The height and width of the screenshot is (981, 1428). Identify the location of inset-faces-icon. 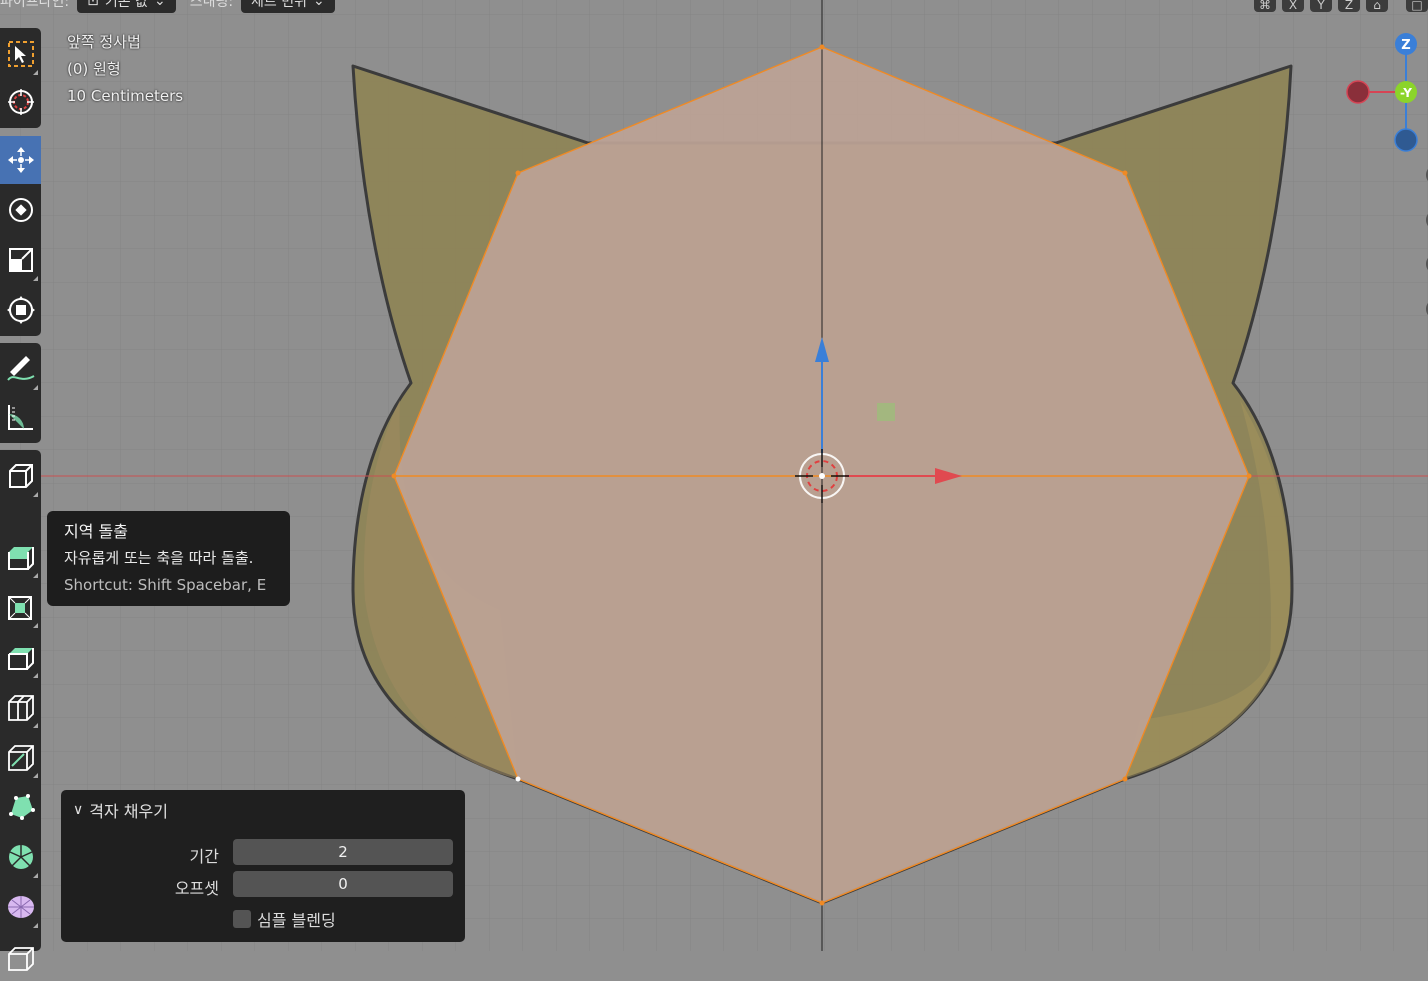
(19, 608).